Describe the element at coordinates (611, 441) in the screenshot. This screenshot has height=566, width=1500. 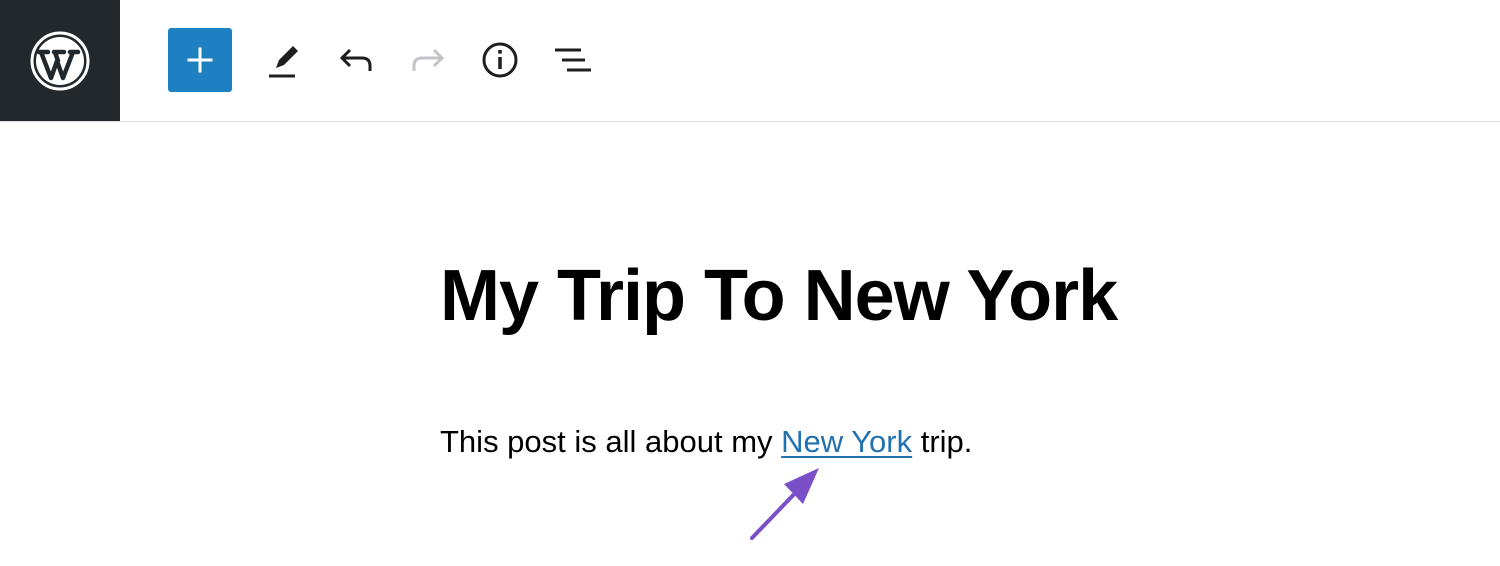
I see `paragraph-text-before: This post is all about my` at that location.